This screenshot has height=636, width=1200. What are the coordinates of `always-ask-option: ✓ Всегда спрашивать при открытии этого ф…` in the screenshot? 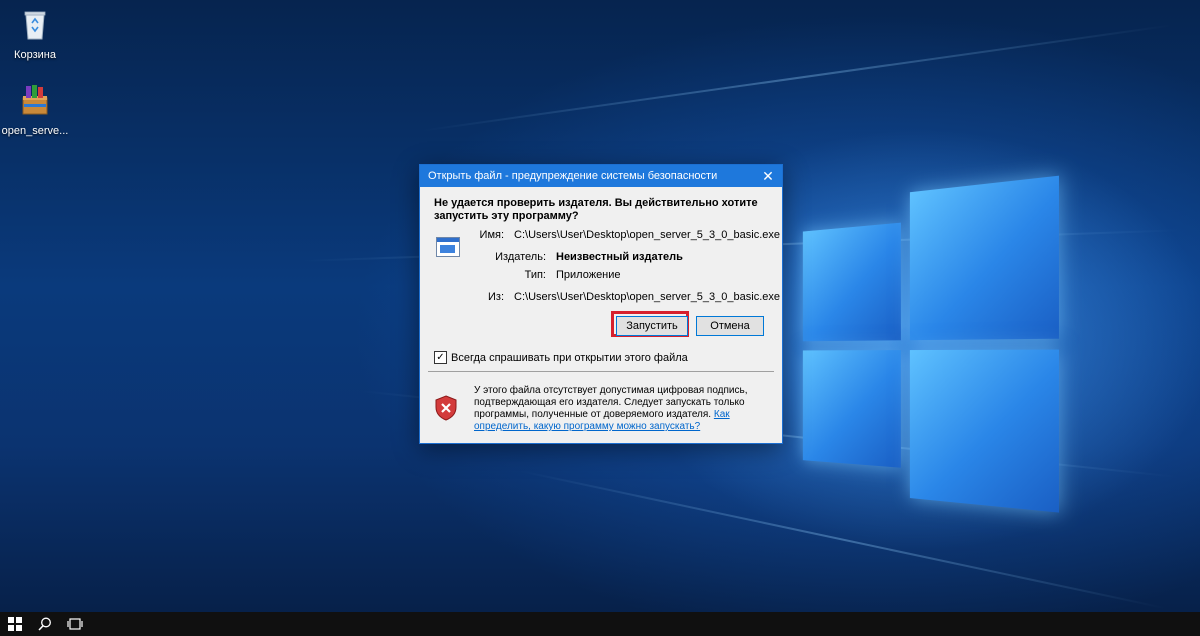 It's located at (561, 357).